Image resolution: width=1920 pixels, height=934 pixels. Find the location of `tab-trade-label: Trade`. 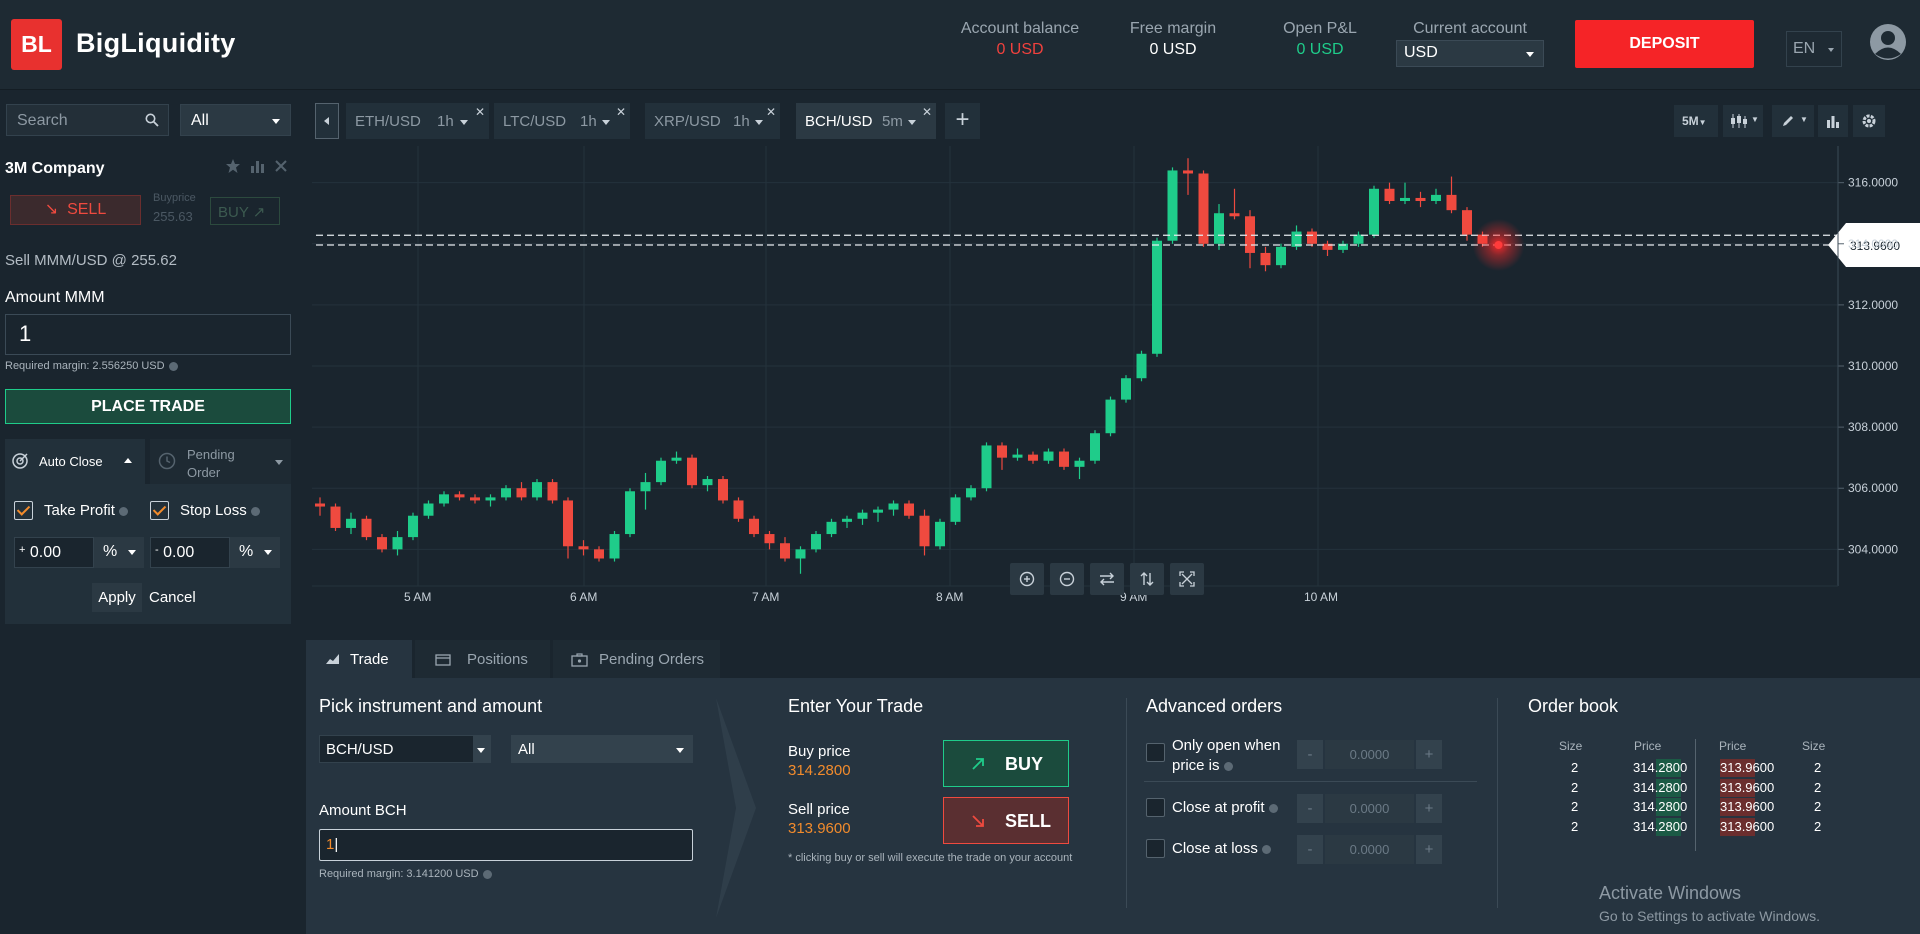

tab-trade-label: Trade is located at coordinates (369, 659).